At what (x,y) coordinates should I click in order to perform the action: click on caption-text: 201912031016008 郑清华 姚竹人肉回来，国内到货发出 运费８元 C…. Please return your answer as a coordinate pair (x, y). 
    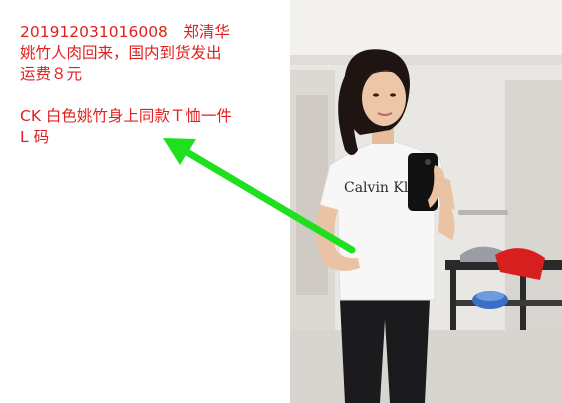
    Looking at the image, I should click on (151, 85).